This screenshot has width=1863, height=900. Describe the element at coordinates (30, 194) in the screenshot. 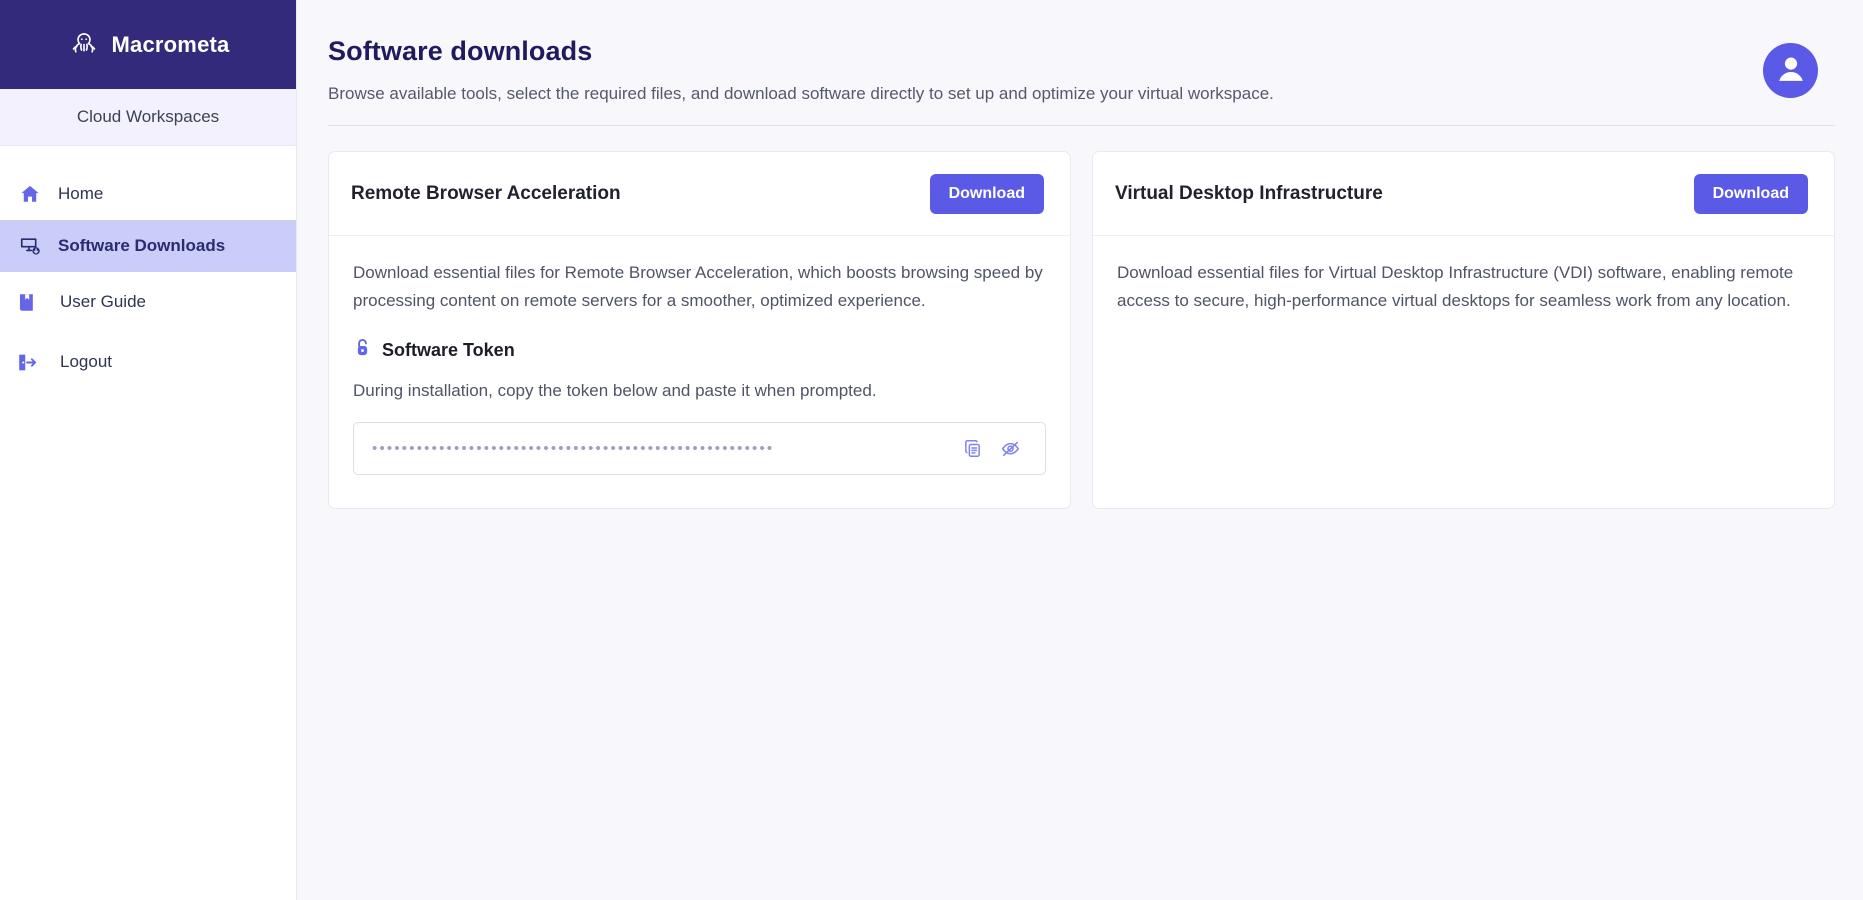

I see `home-icon` at that location.